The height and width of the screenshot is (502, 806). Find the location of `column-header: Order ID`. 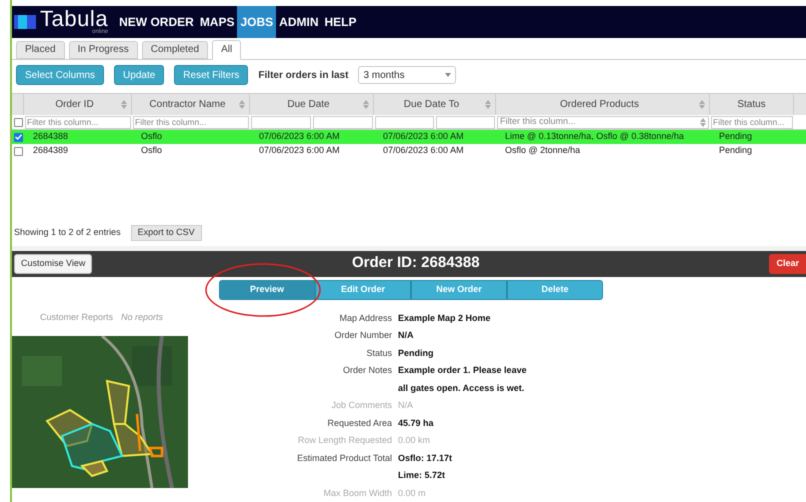

column-header: Order ID is located at coordinates (78, 105).